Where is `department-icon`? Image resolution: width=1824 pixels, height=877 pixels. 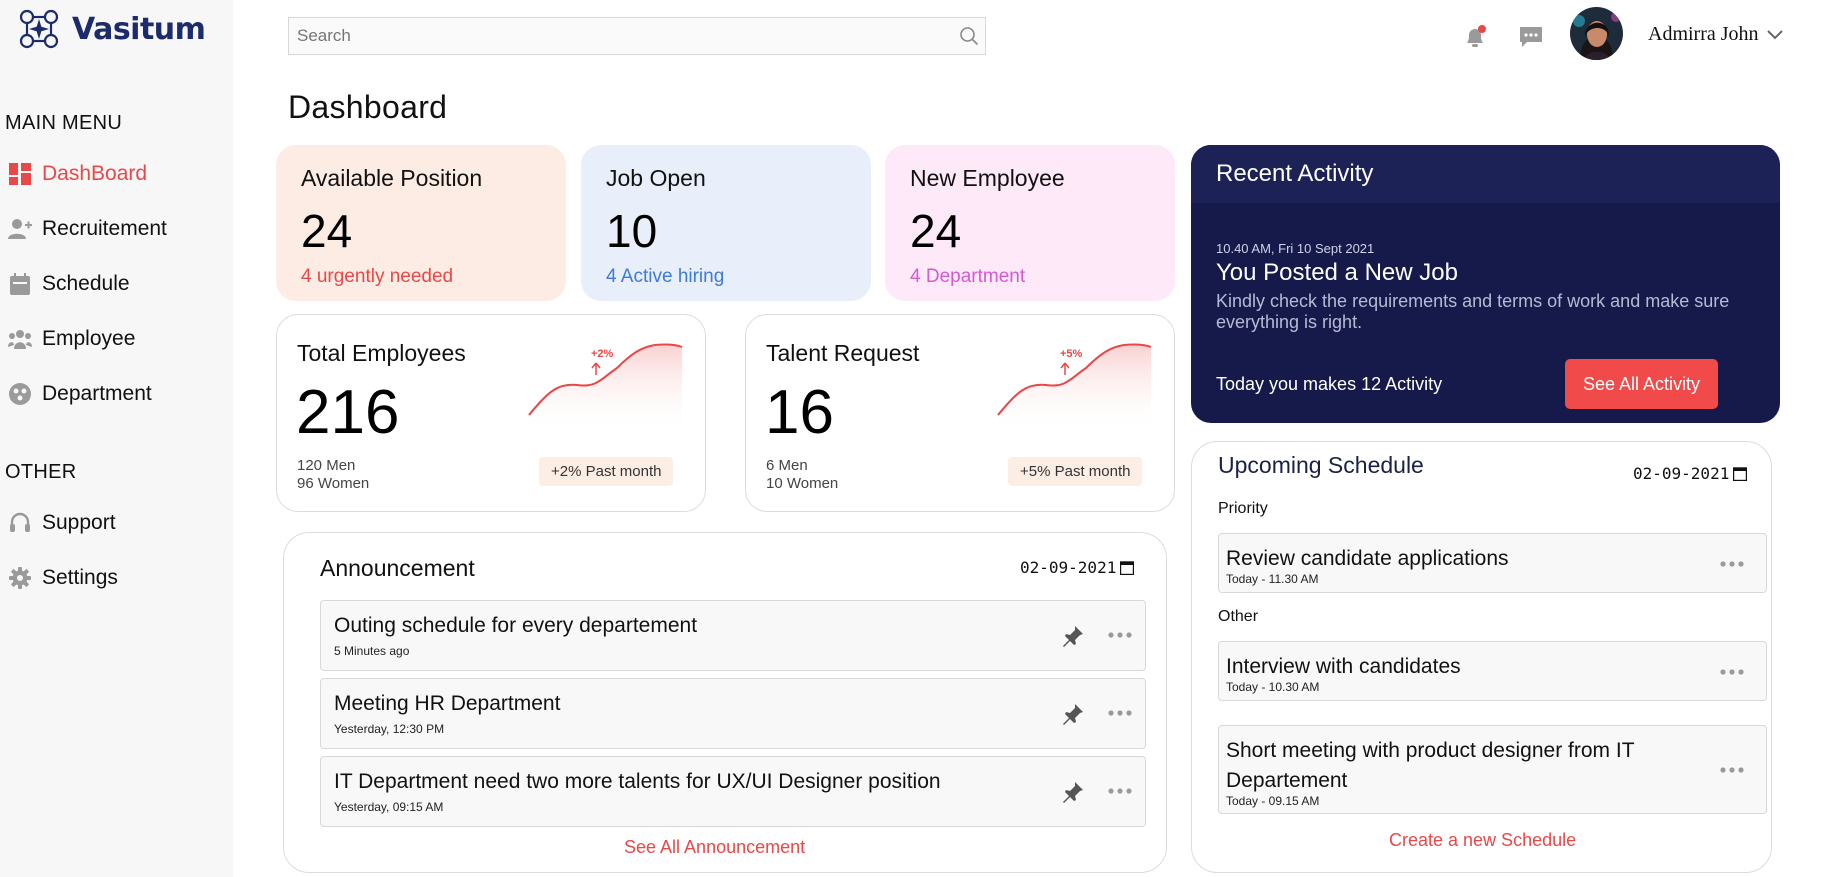 department-icon is located at coordinates (20, 394).